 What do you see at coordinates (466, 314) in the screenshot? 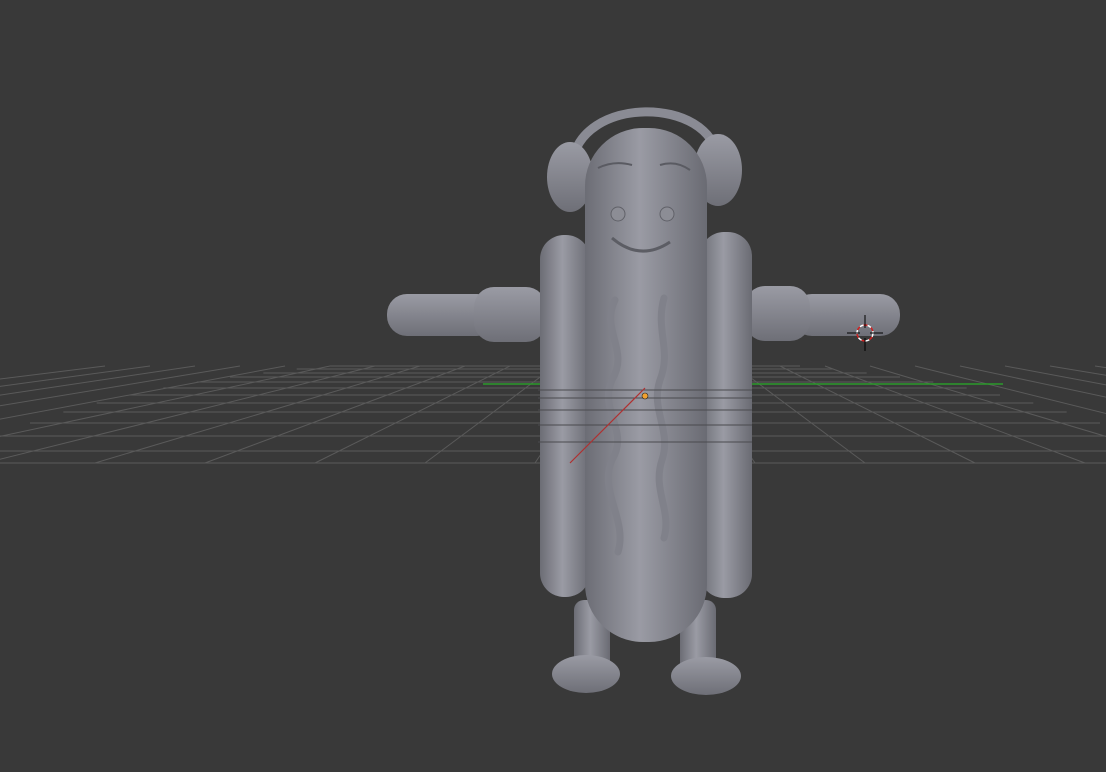
I see `left-arm` at bounding box center [466, 314].